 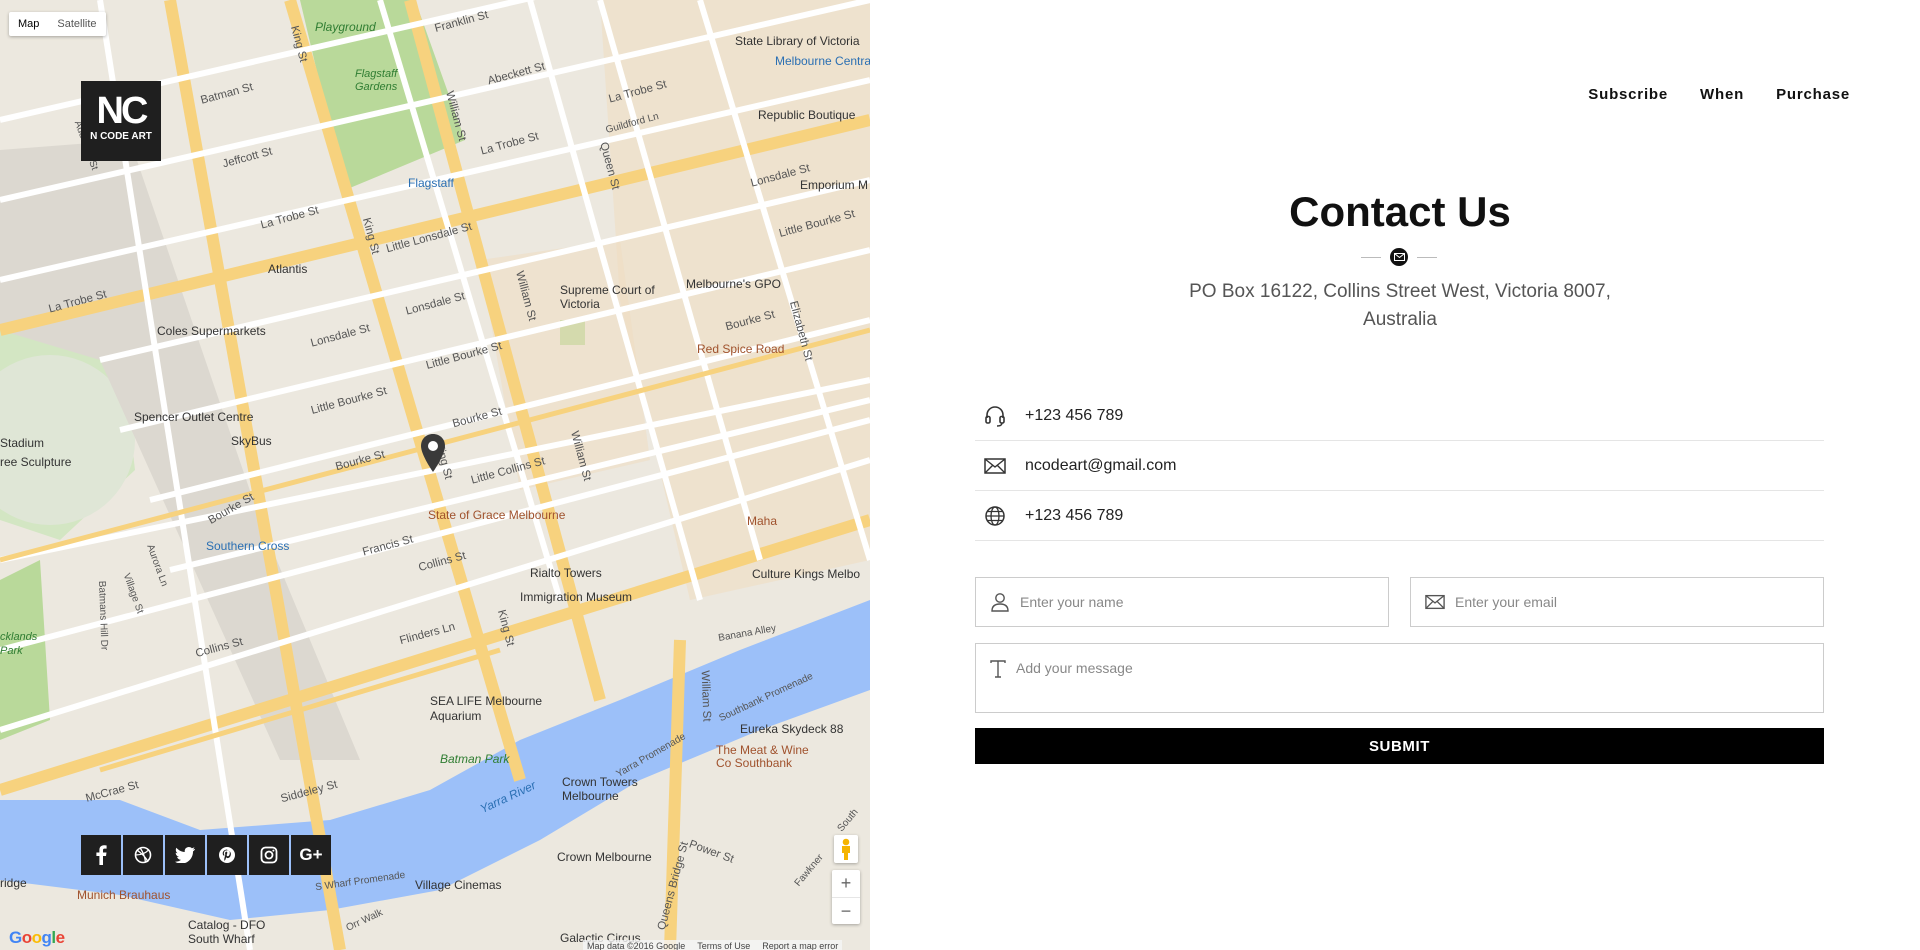 What do you see at coordinates (762, 756) in the screenshot?
I see `map-label-meat-wine: The Meat & Wine Co Southbank` at bounding box center [762, 756].